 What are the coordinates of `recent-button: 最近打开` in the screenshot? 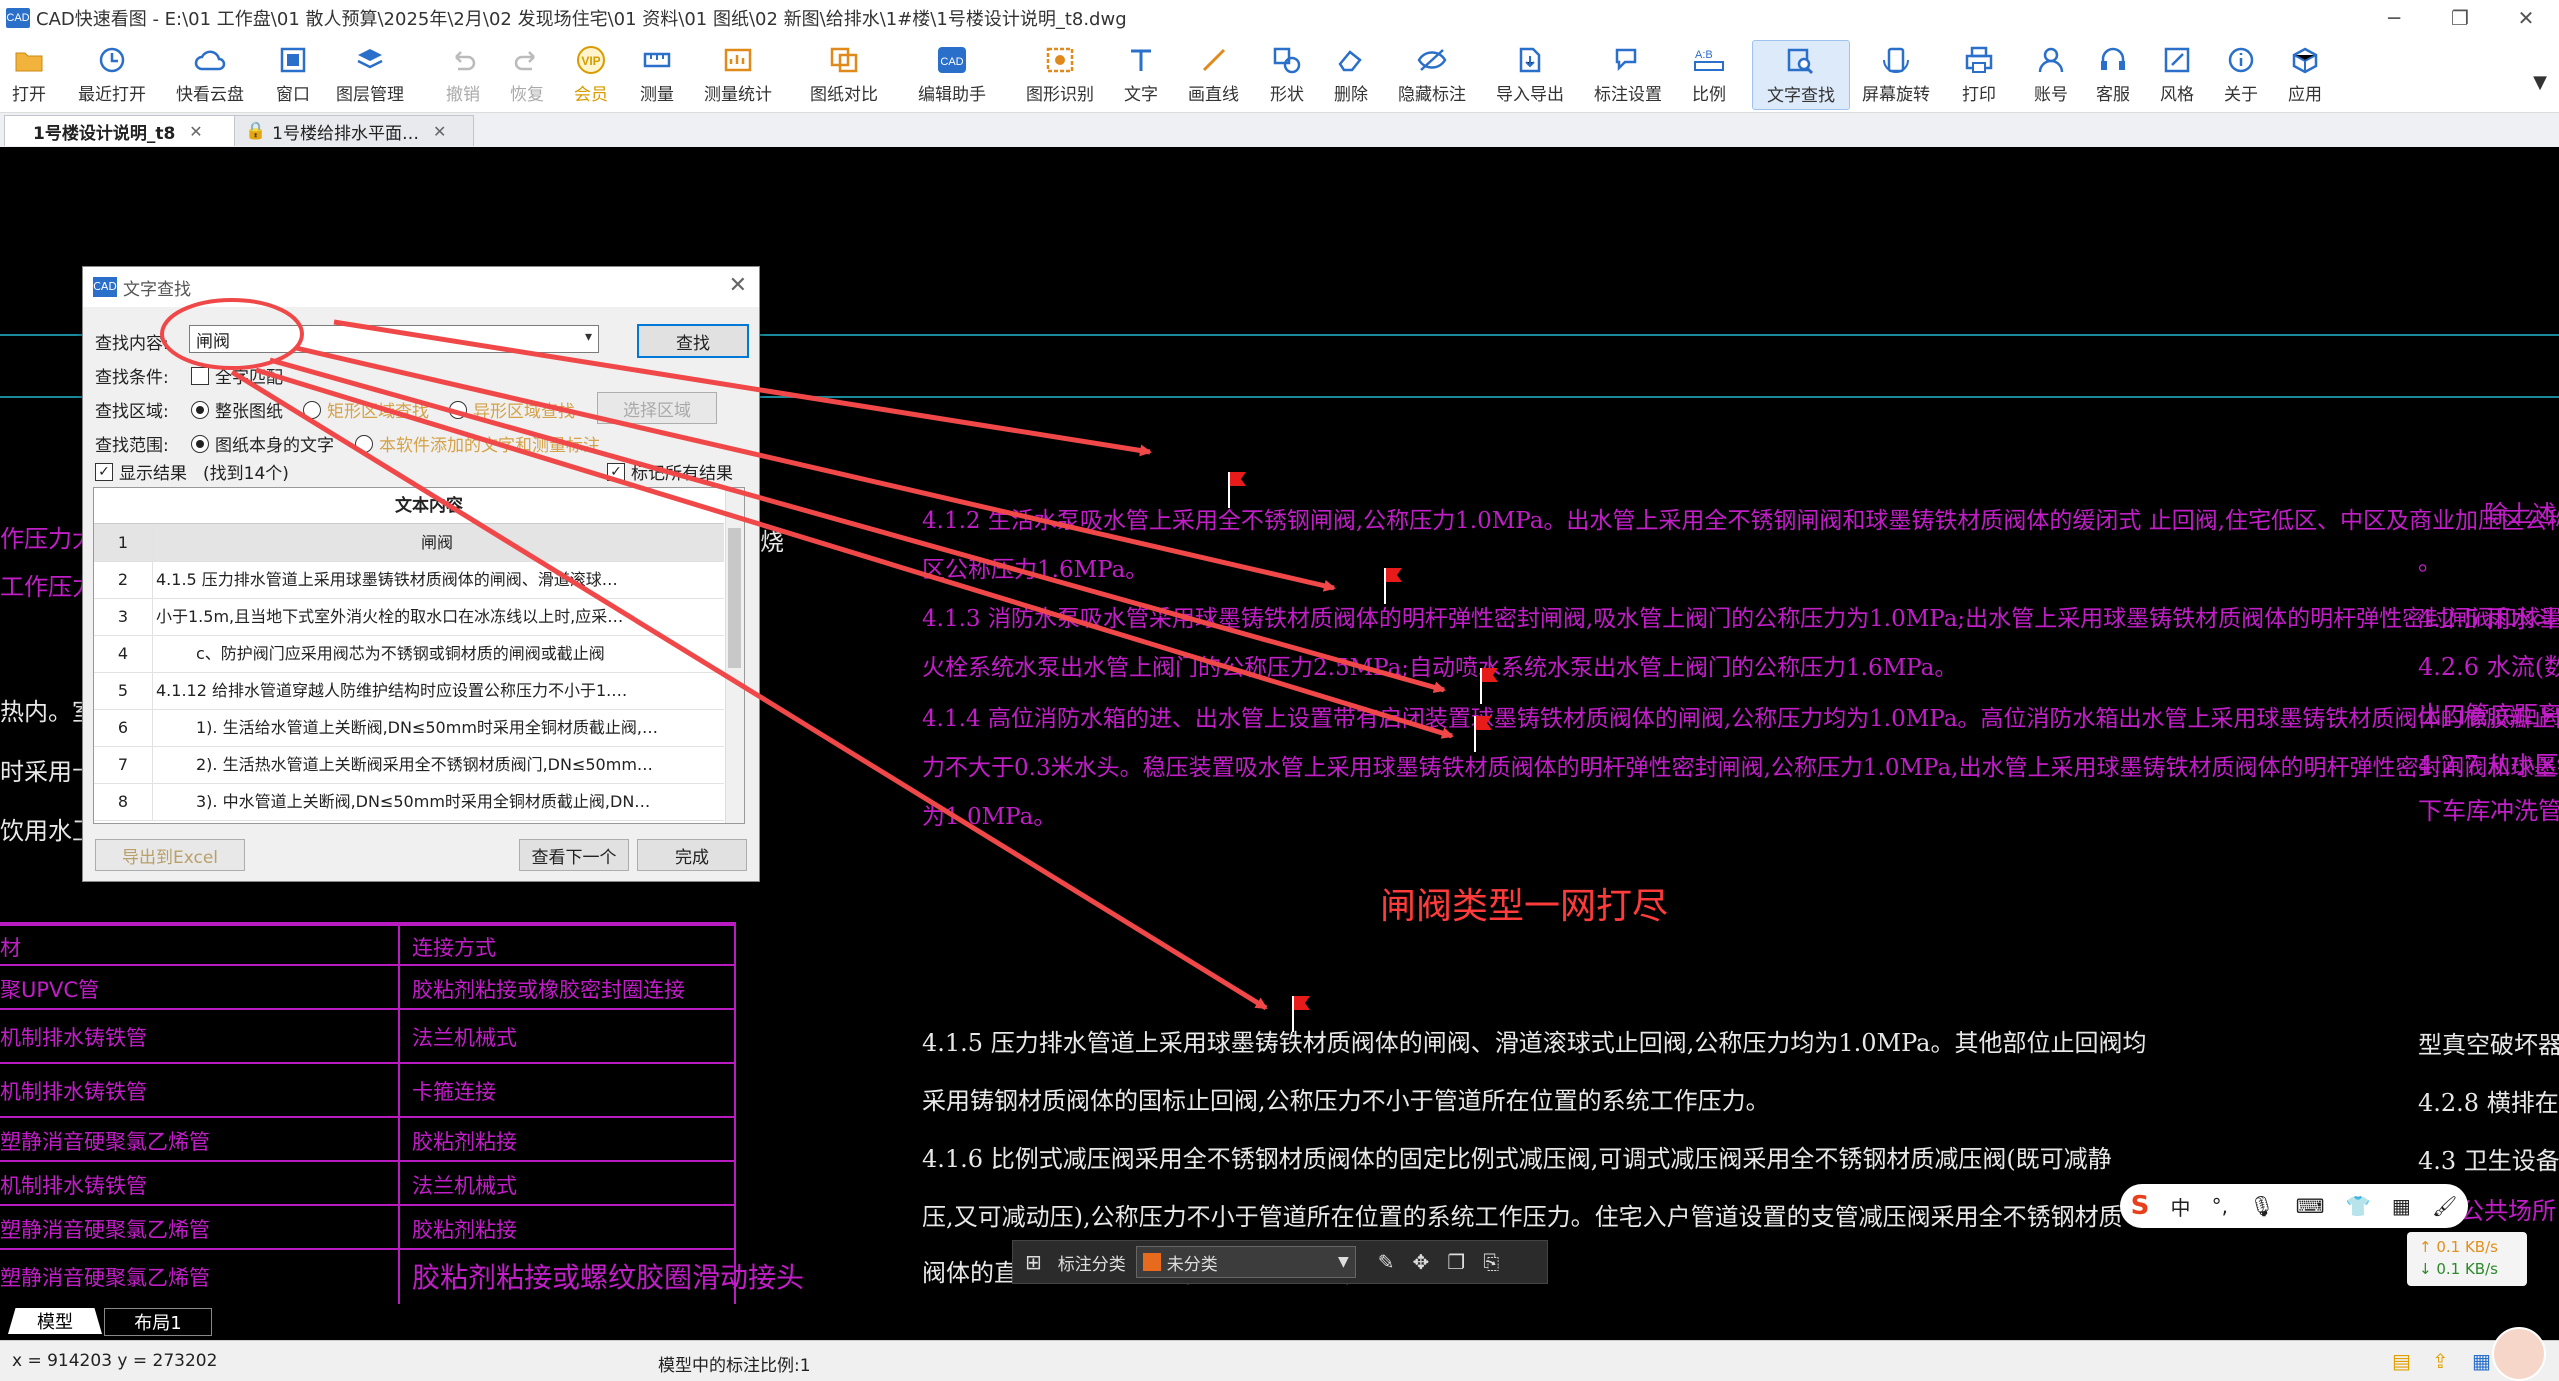 It's located at (112, 74).